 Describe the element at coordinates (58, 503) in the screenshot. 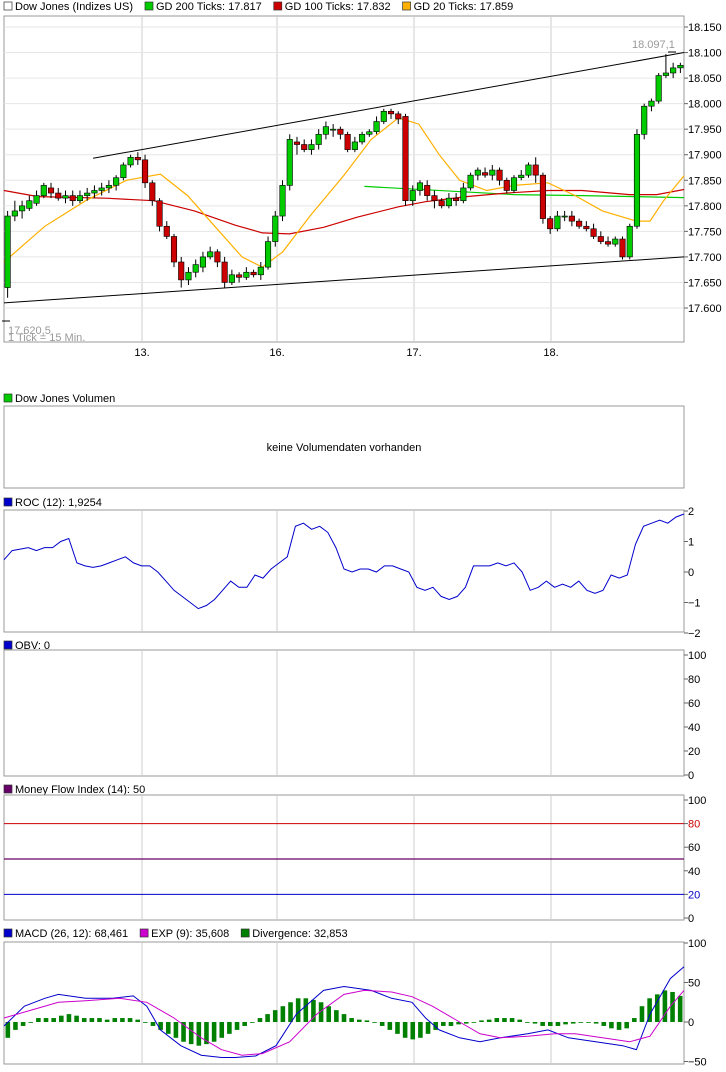

I see `roc-panel-legend-label: ROC (12): 1,9254` at that location.